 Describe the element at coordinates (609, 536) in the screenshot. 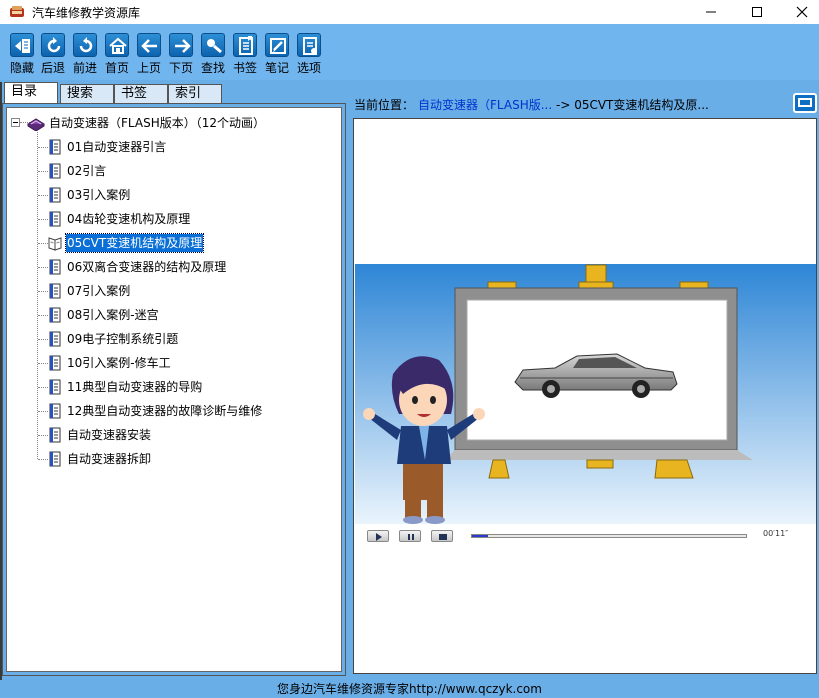

I see `progress-slider` at that location.